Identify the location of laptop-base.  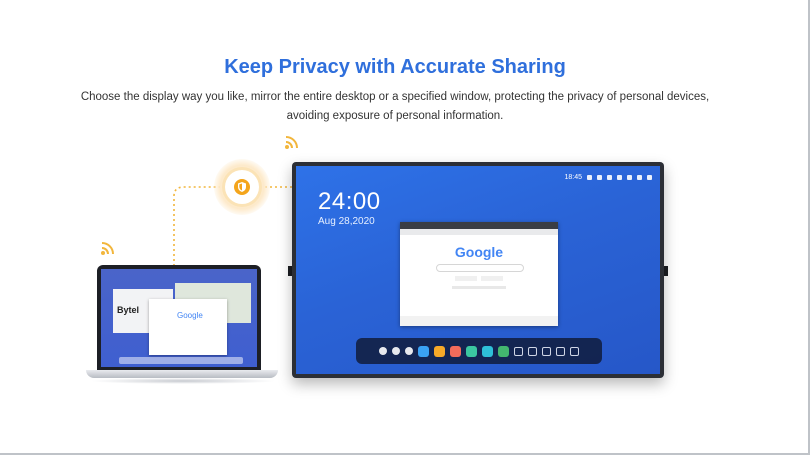
(182, 374).